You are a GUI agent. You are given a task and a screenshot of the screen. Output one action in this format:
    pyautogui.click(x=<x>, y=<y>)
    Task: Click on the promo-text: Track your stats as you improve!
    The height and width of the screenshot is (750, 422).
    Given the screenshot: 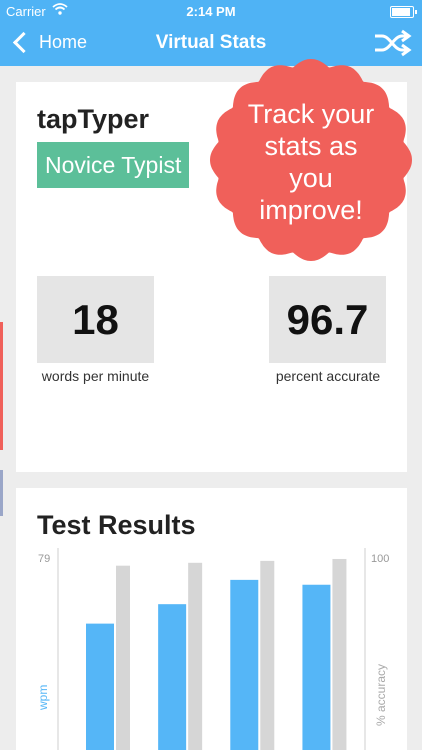 What is the action you would take?
    pyautogui.click(x=311, y=162)
    